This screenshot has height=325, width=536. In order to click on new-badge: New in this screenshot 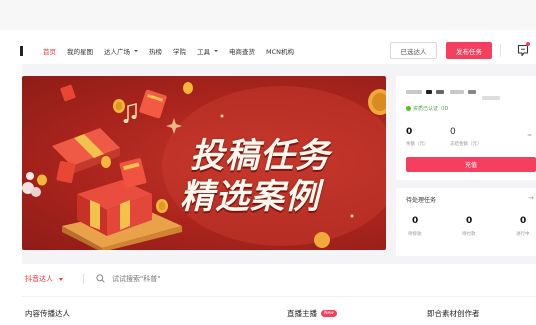, I will do `click(329, 313)`.